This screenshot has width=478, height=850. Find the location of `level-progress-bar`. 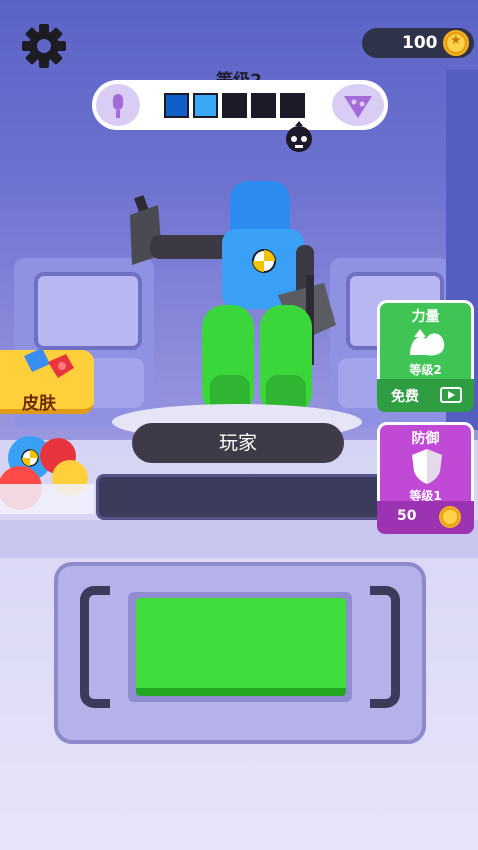

level-progress-bar is located at coordinates (240, 105).